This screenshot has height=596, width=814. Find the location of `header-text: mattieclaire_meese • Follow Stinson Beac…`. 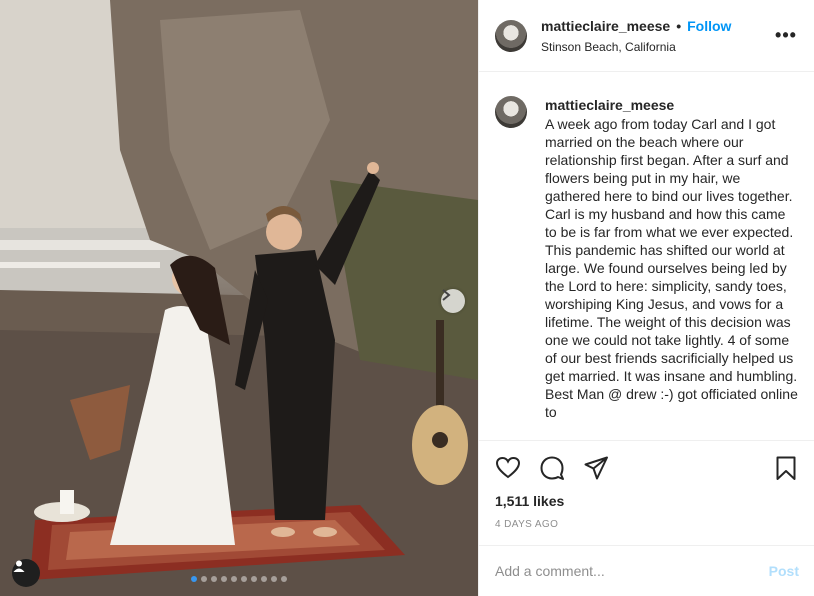

header-text: mattieclaire_meese • Follow Stinson Beac… is located at coordinates (657, 36).